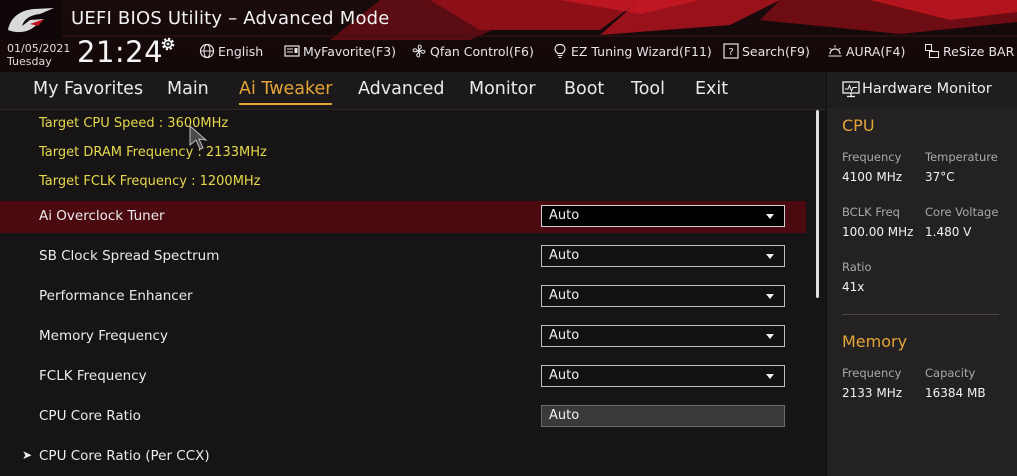  What do you see at coordinates (401, 89) in the screenshot?
I see `tab-advanced: Advanced` at bounding box center [401, 89].